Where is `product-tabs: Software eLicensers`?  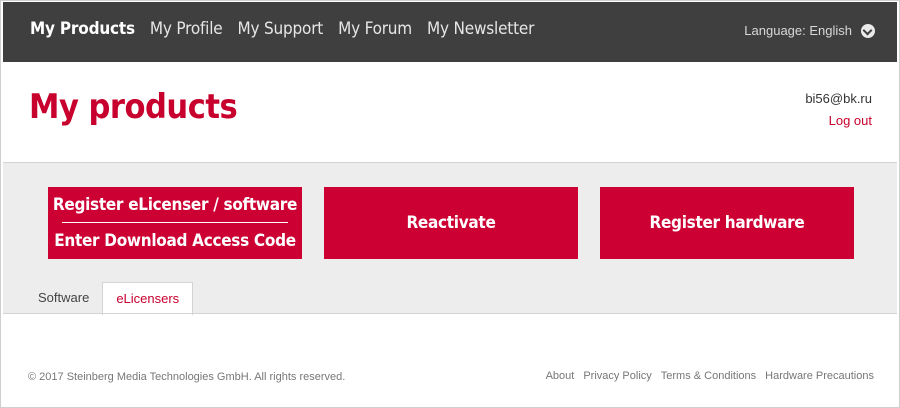 product-tabs: Software eLicensers is located at coordinates (109, 298).